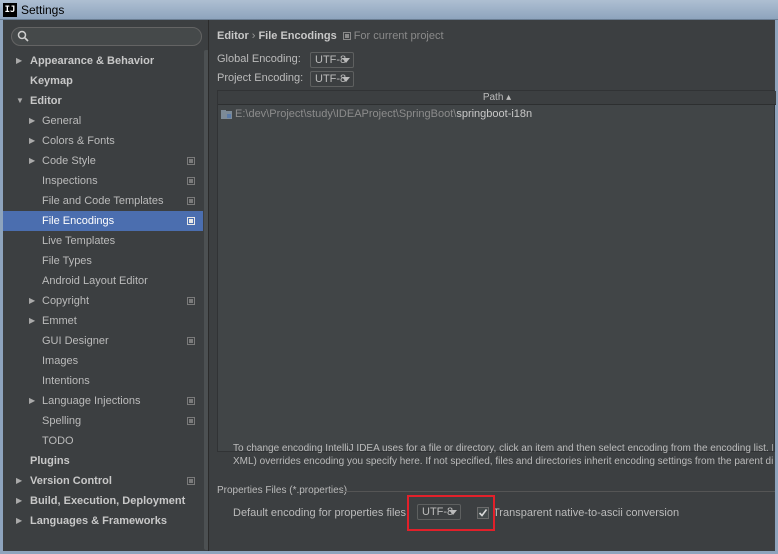 Image resolution: width=778 pixels, height=554 pixels. I want to click on sidebar-item-live-templates: Live Templates, so click(103, 241).